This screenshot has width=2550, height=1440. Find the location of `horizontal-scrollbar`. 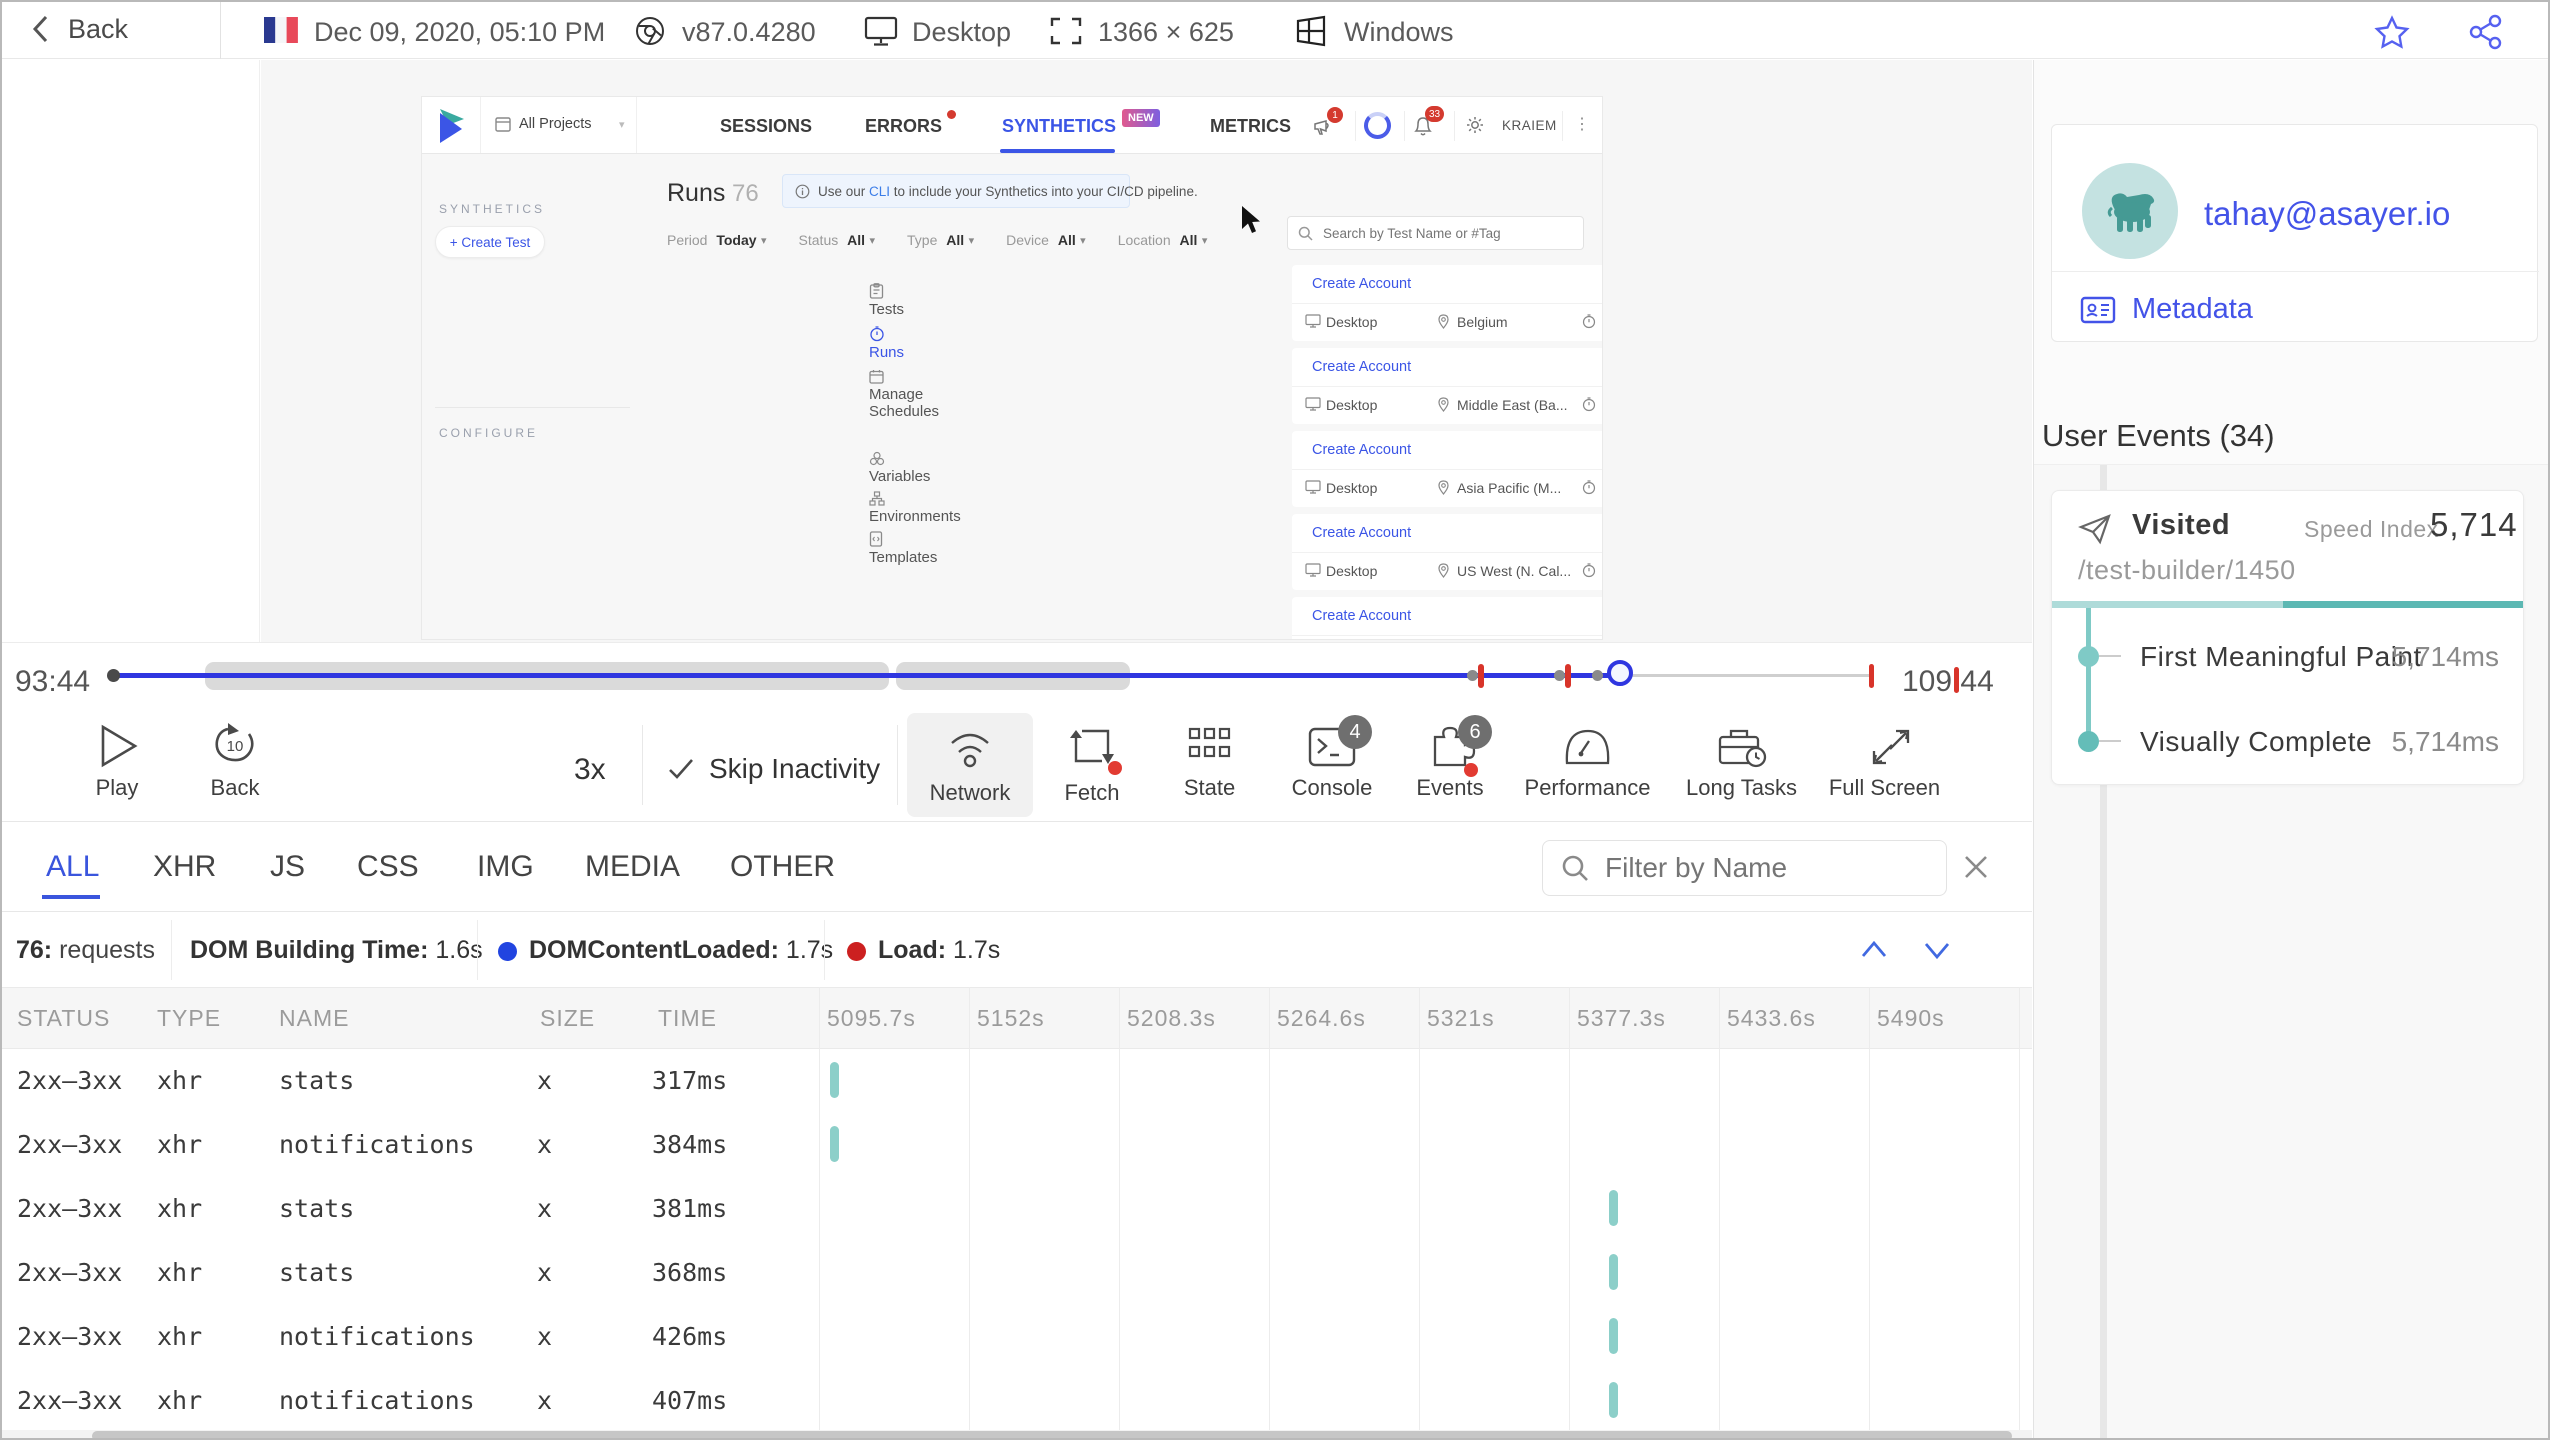

horizontal-scrollbar is located at coordinates (1017, 1434).